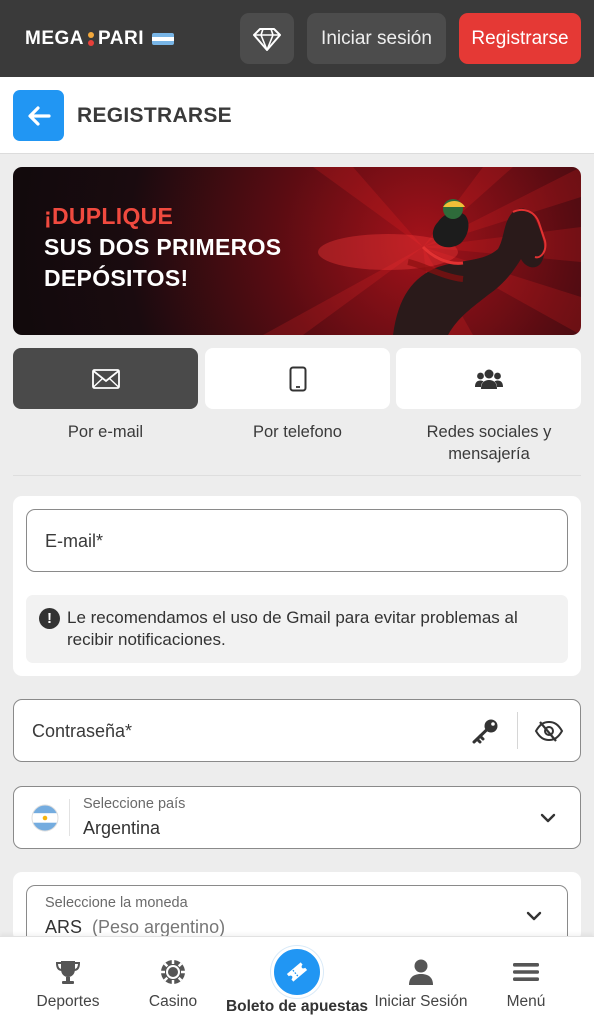 This screenshot has height=1024, width=594. What do you see at coordinates (297, 475) in the screenshot?
I see `section-divider` at bounding box center [297, 475].